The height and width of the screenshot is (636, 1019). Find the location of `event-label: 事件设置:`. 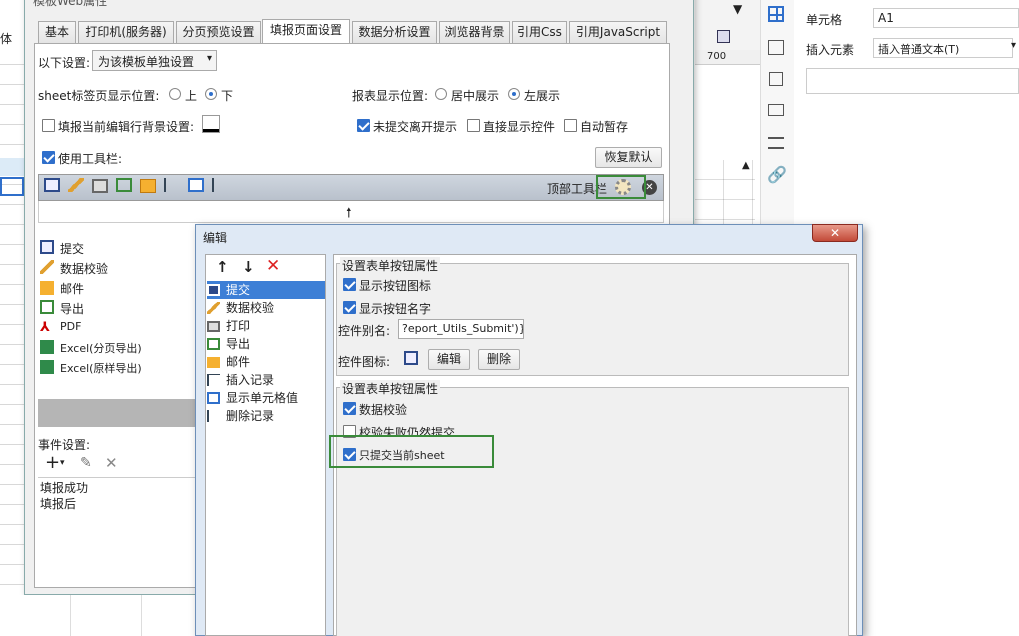

event-label: 事件设置: is located at coordinates (64, 445).